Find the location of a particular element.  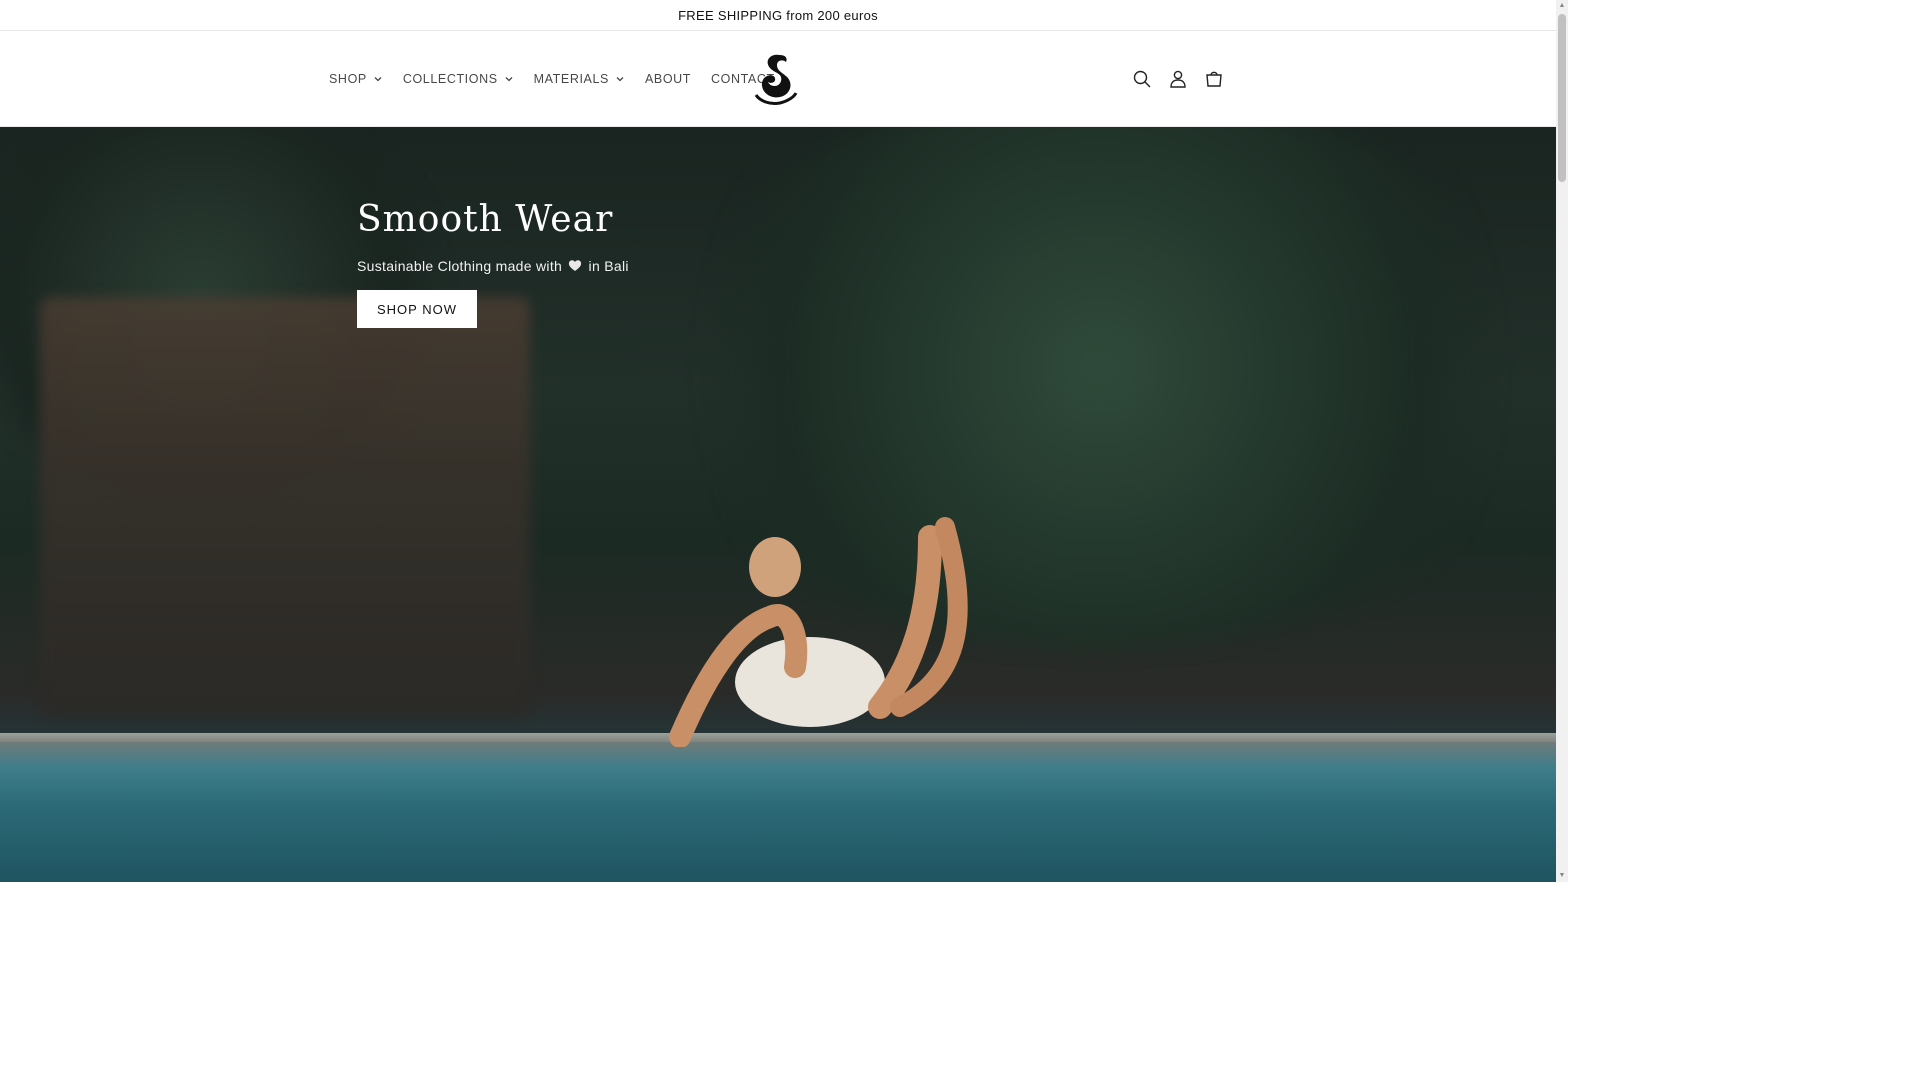

nav-collections: COLLECTIONS is located at coordinates (458, 79).